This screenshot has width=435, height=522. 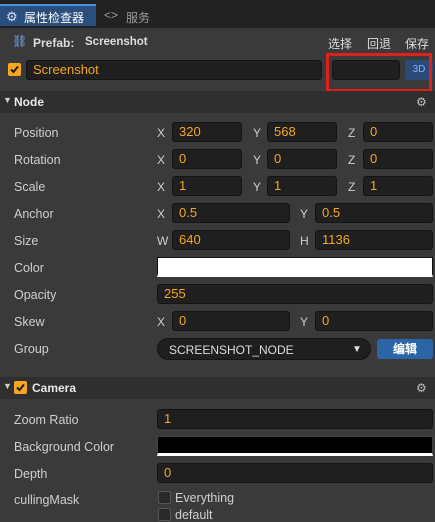 I want to click on anchor-x-input: 0.5, so click(x=231, y=213).